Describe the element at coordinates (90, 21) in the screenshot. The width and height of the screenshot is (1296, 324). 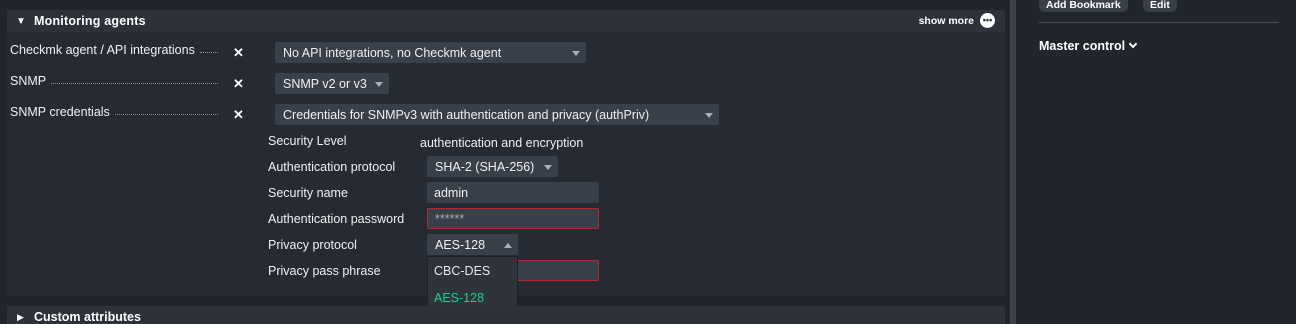
I see `section-title: Monitoring agents` at that location.